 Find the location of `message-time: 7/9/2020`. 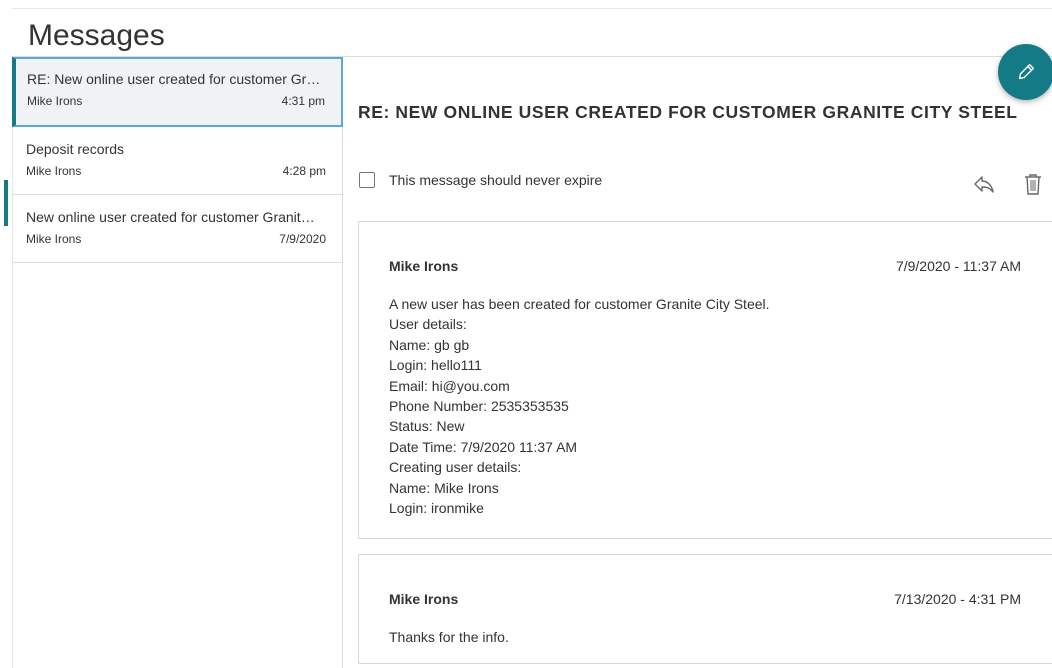

message-time: 7/9/2020 is located at coordinates (302, 239).